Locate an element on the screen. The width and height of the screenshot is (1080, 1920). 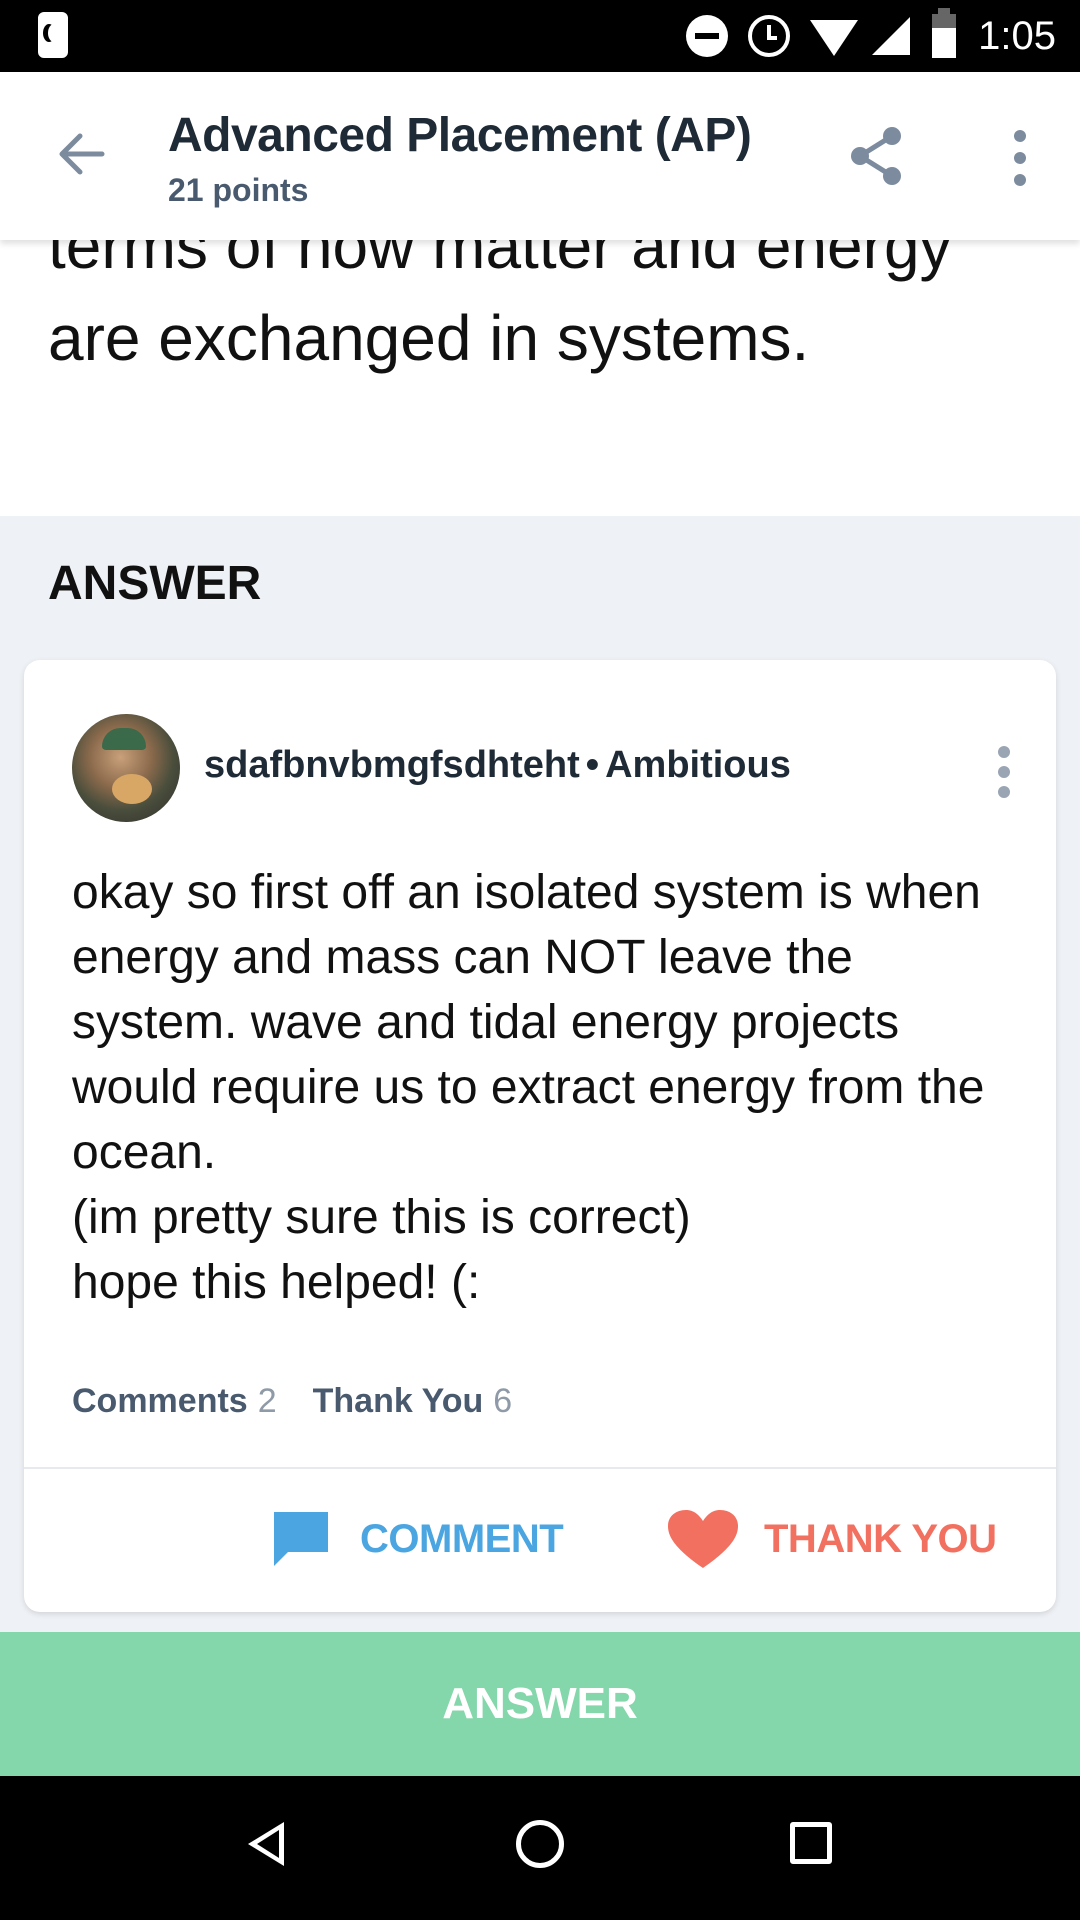
comments-stat: Comments 2 is located at coordinates (174, 1401).